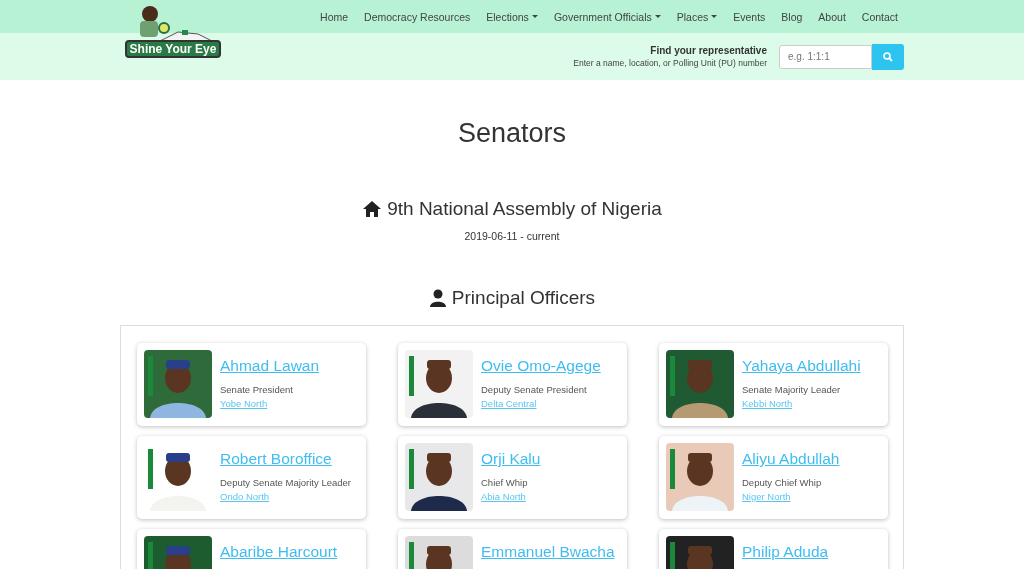 The width and height of the screenshot is (1024, 569). I want to click on nav-link: Home, so click(334, 16).